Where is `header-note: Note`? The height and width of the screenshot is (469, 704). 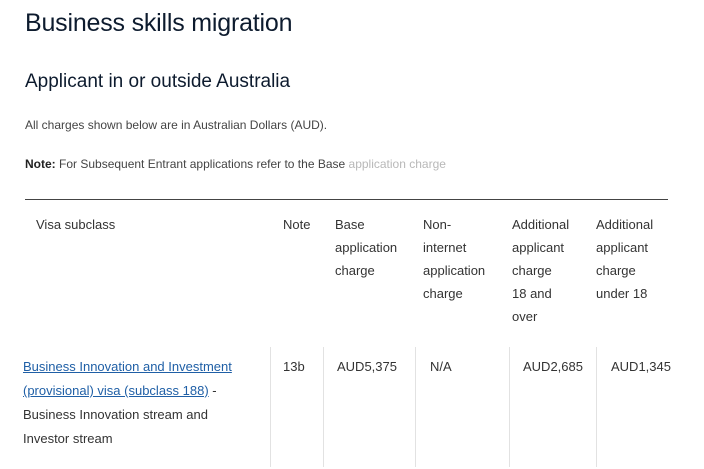 header-note: Note is located at coordinates (297, 224).